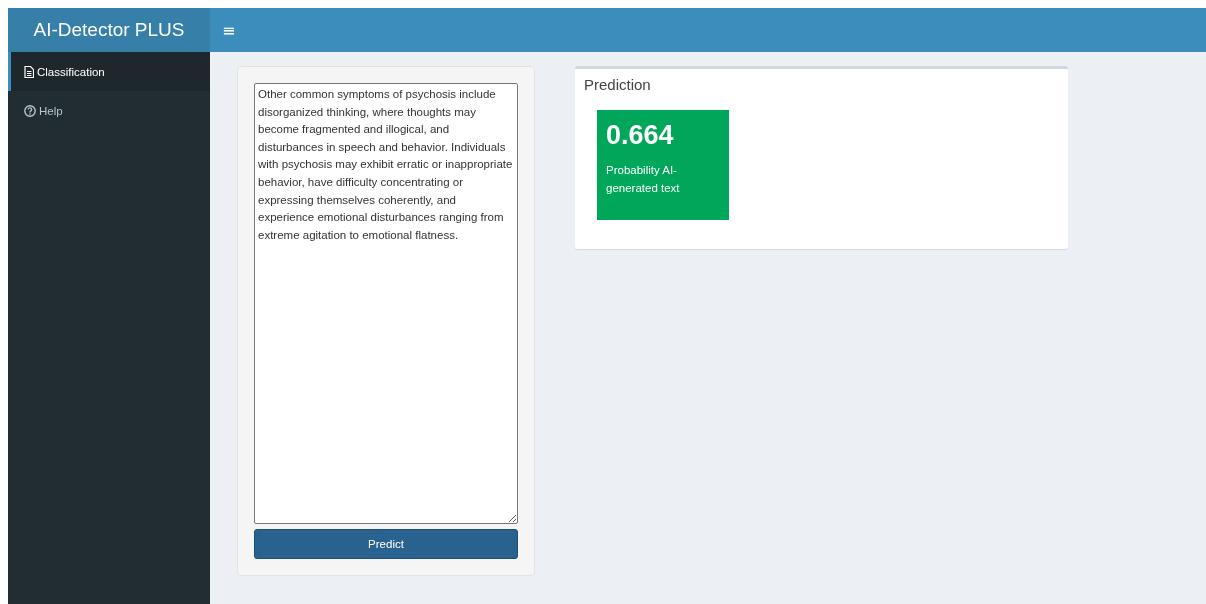 This screenshot has width=1206, height=604. I want to click on sidebar-item: Help, so click(109, 110).